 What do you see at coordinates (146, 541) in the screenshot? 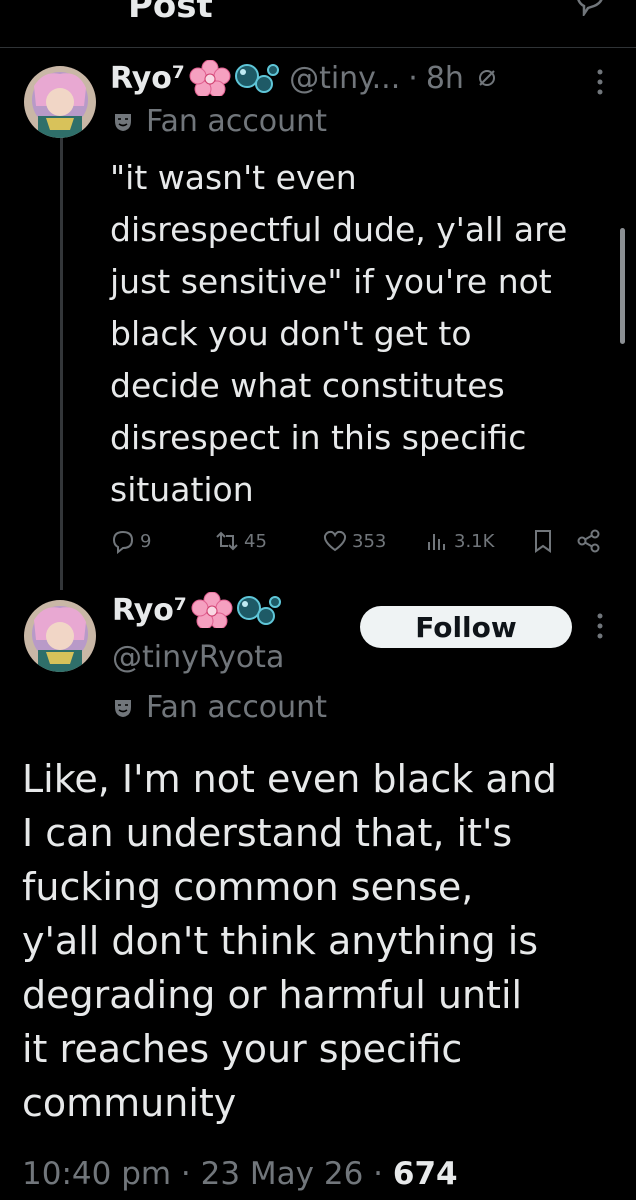
I see `reply-count: 9` at bounding box center [146, 541].